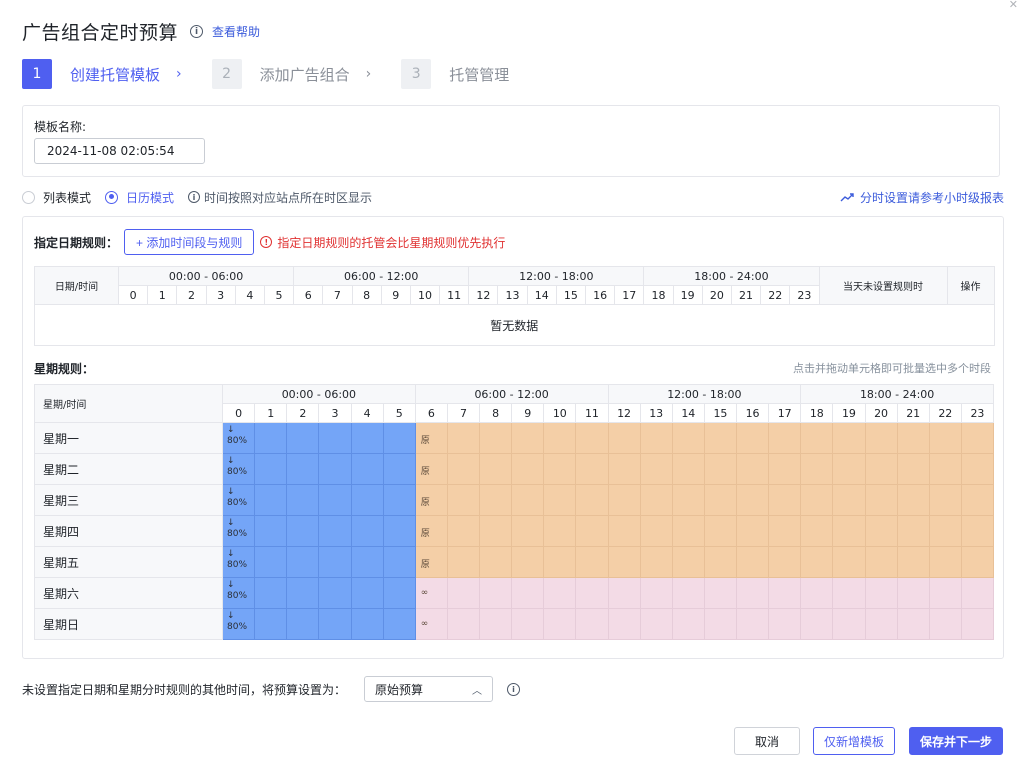 The height and width of the screenshot is (776, 1024). Describe the element at coordinates (112, 197) in the screenshot. I see `calendar-mode-radio` at that location.